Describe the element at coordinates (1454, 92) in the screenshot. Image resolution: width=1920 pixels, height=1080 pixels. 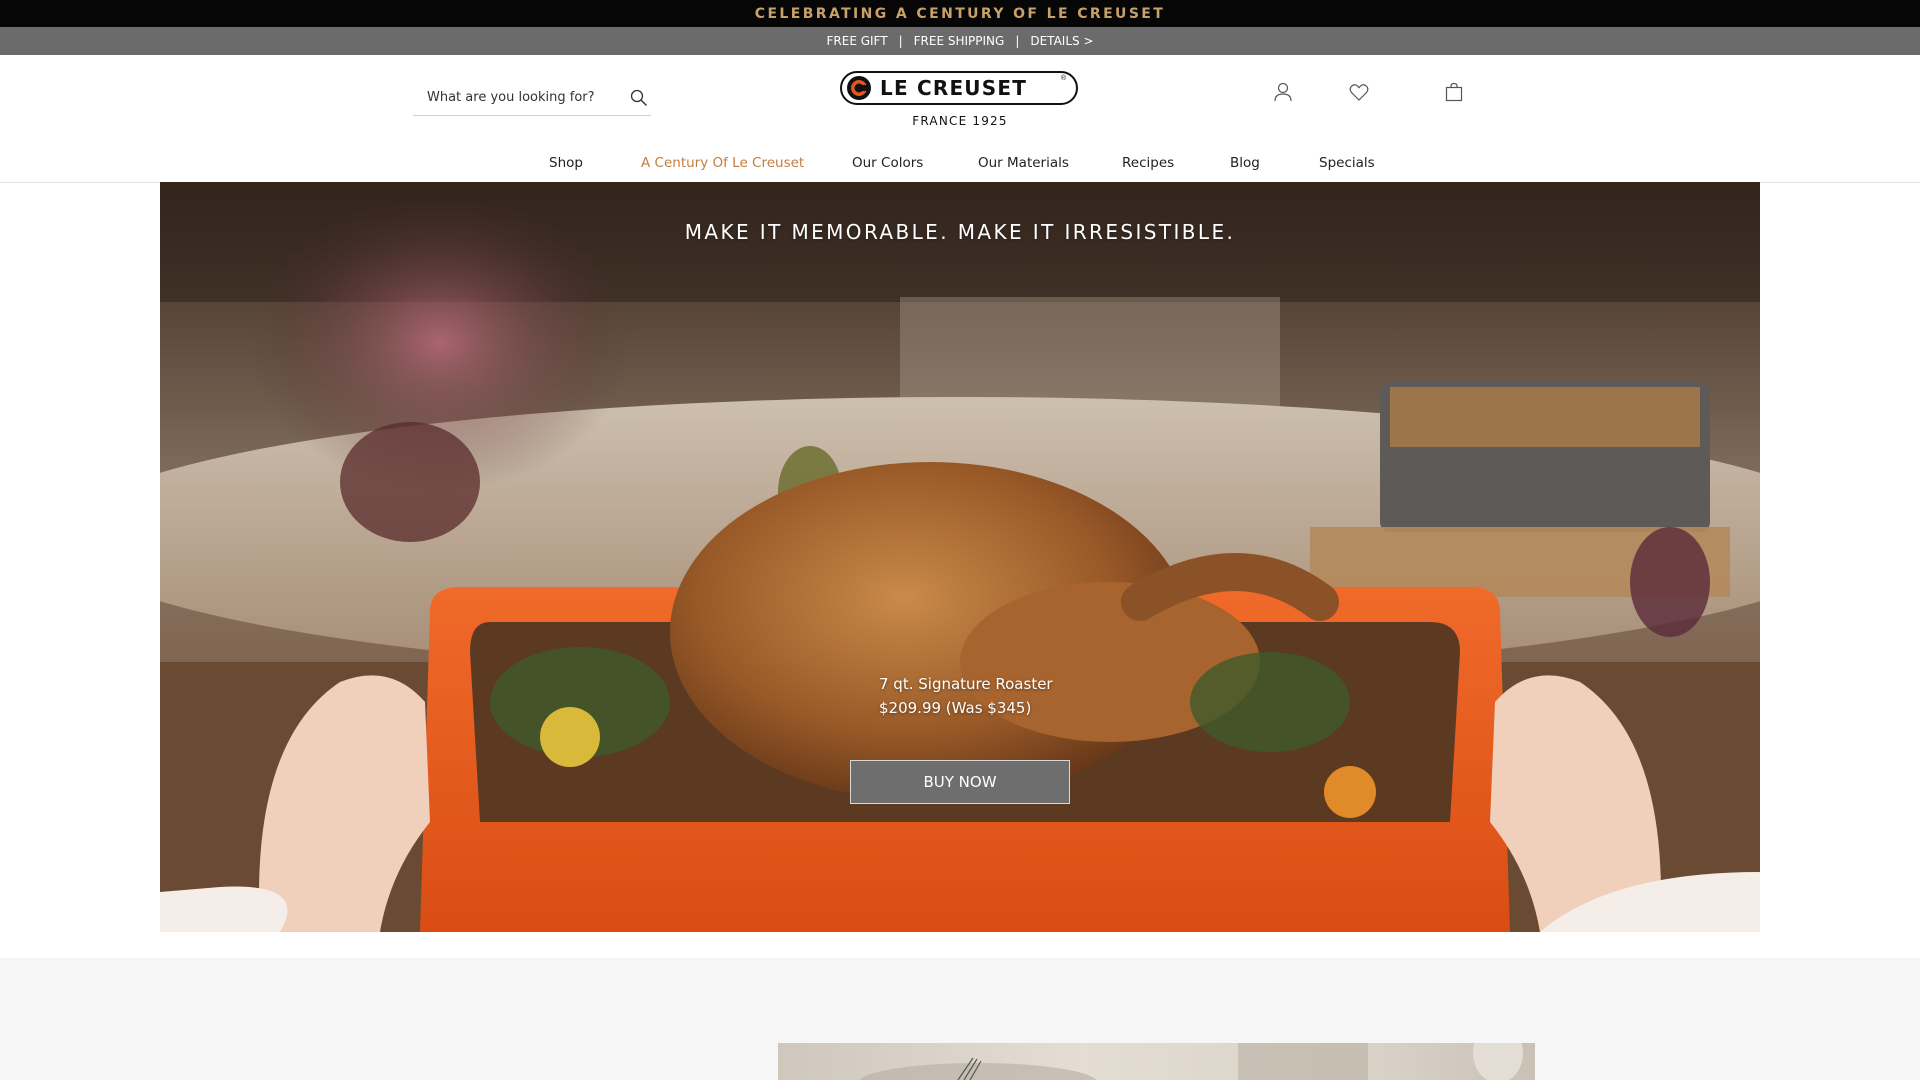
I see `bag-icon` at that location.